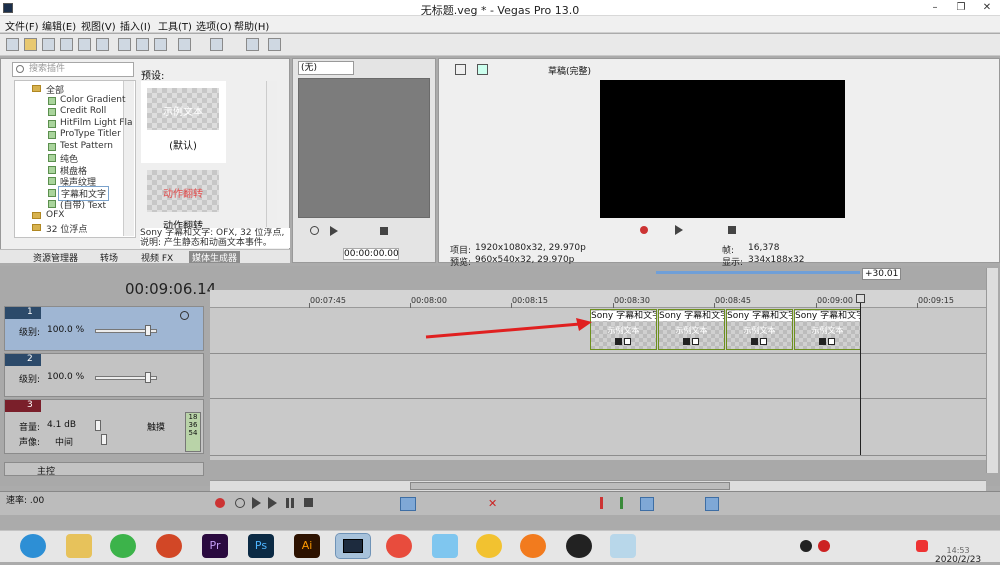 This screenshot has width=1000, height=565. What do you see at coordinates (169, 546) in the screenshot?
I see `powerpoint-icon` at bounding box center [169, 546].